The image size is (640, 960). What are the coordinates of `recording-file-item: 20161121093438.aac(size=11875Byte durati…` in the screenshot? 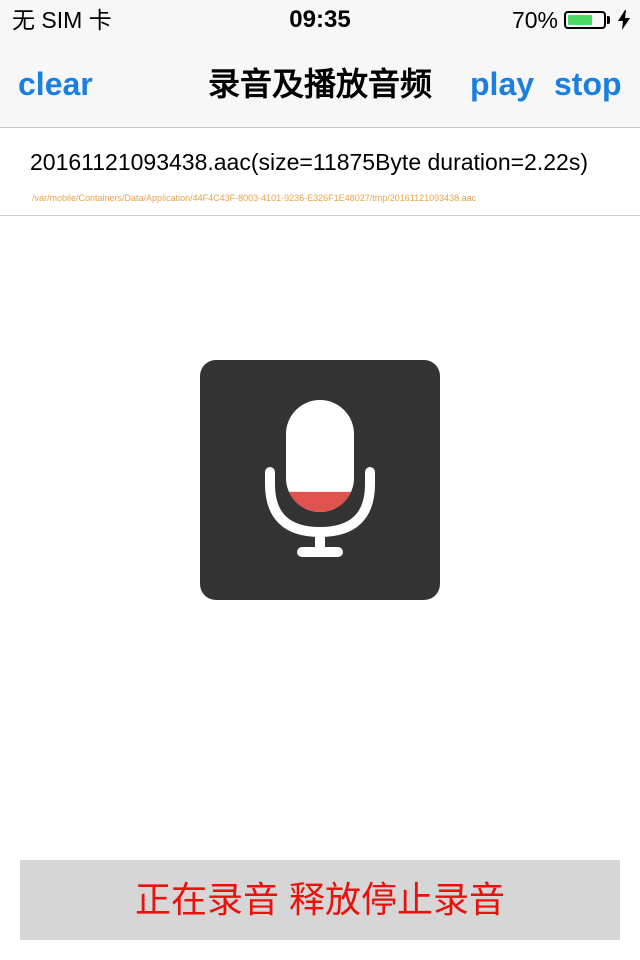 It's located at (320, 172).